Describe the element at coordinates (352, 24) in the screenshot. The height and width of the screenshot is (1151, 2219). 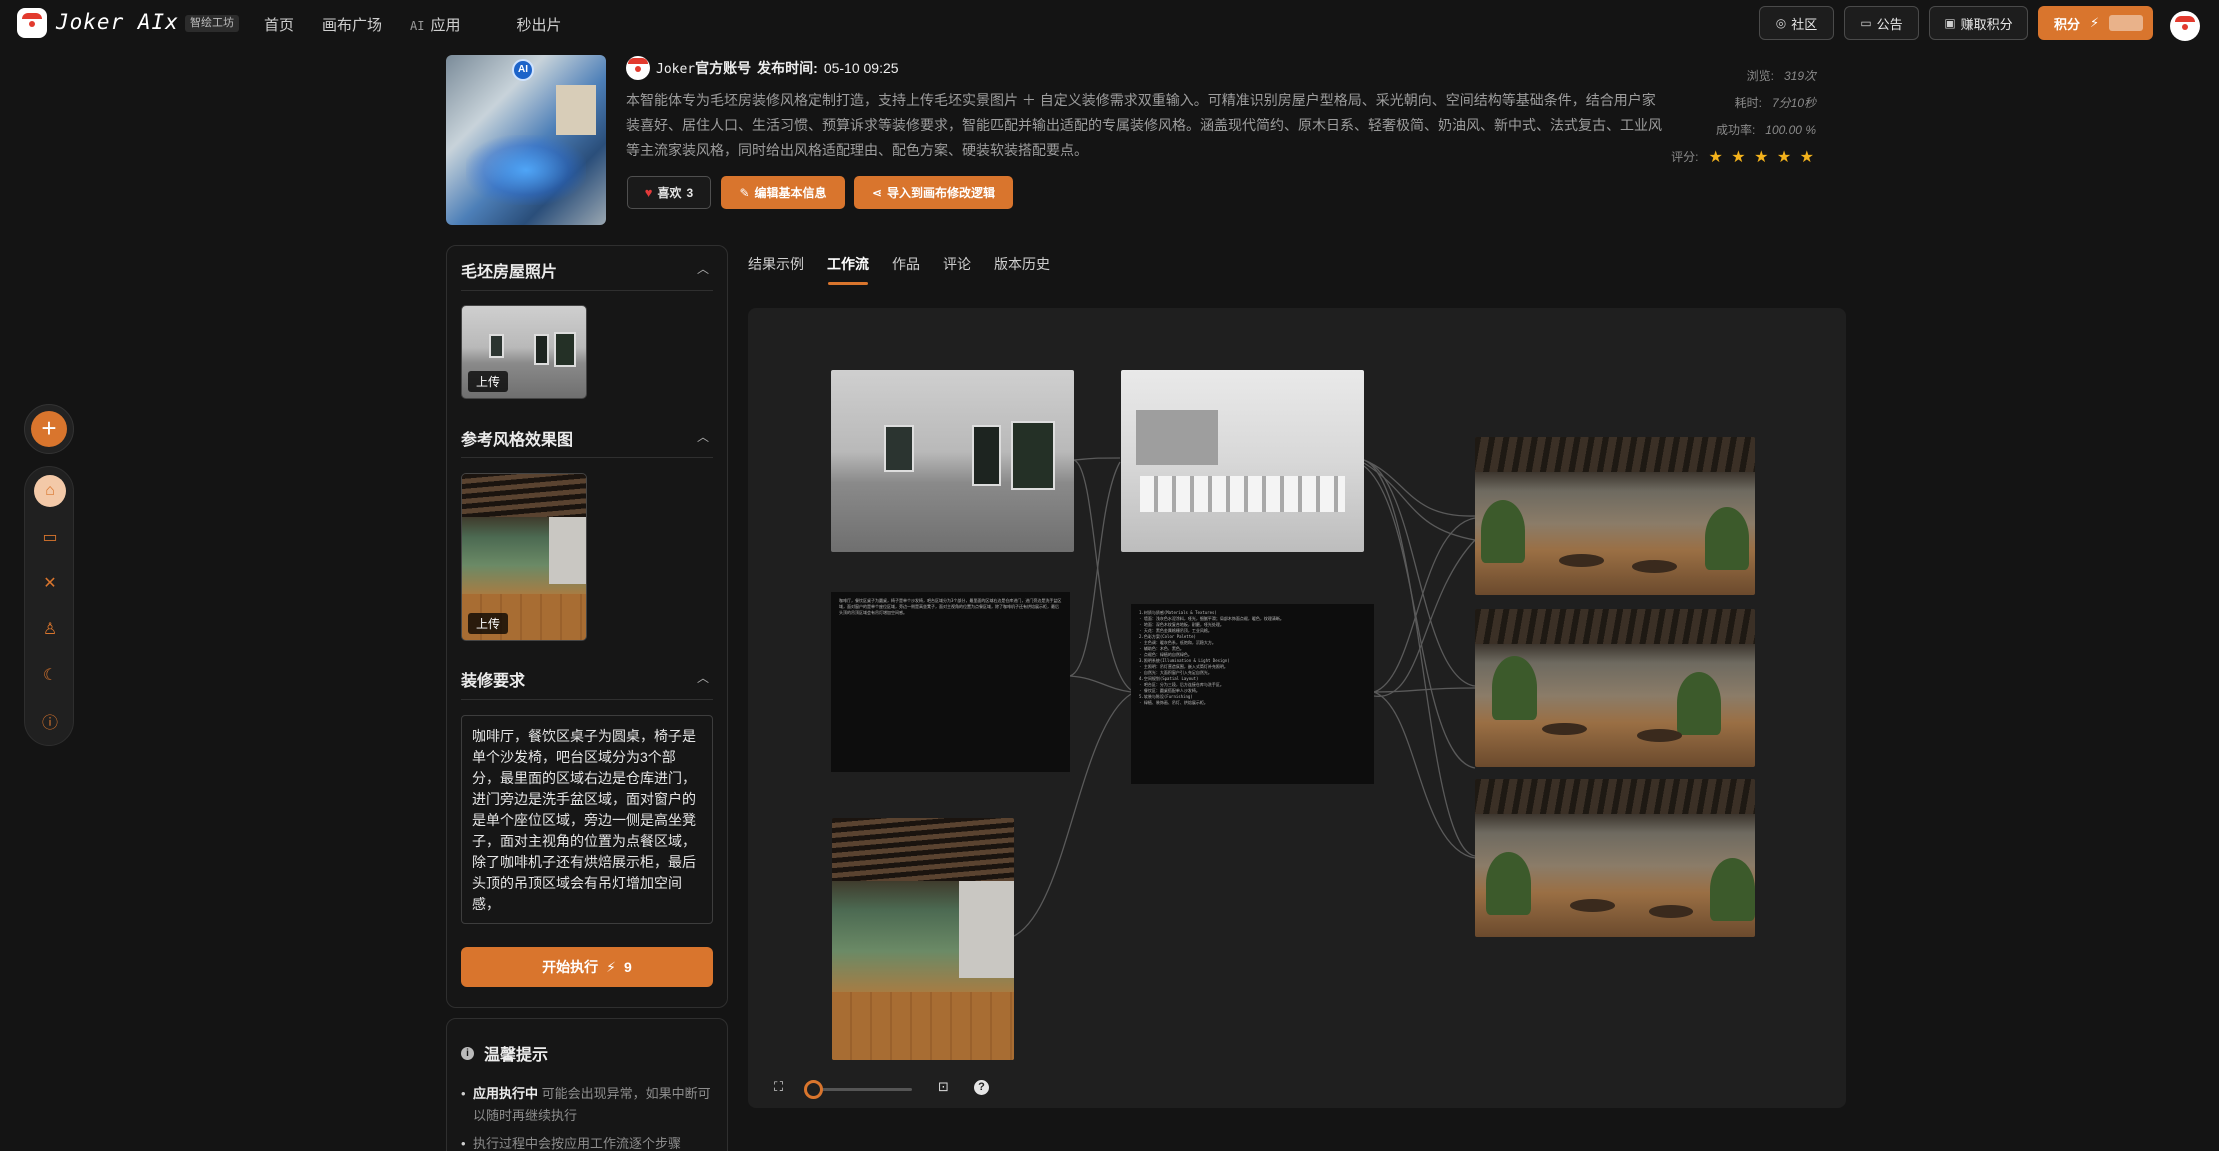
I see `nav-canvas-square: 画布广场` at that location.